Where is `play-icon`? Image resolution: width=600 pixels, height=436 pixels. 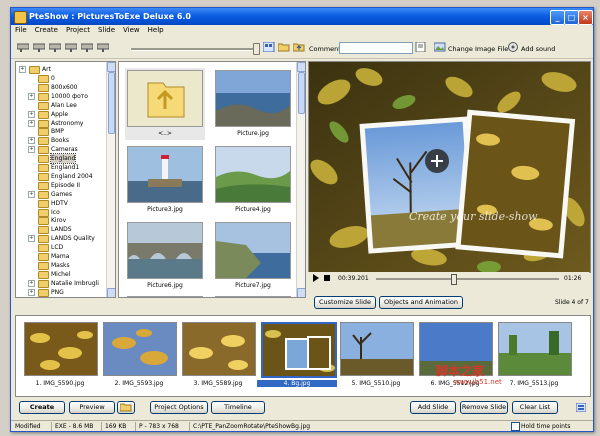
play-icon is located at coordinates (316, 278).